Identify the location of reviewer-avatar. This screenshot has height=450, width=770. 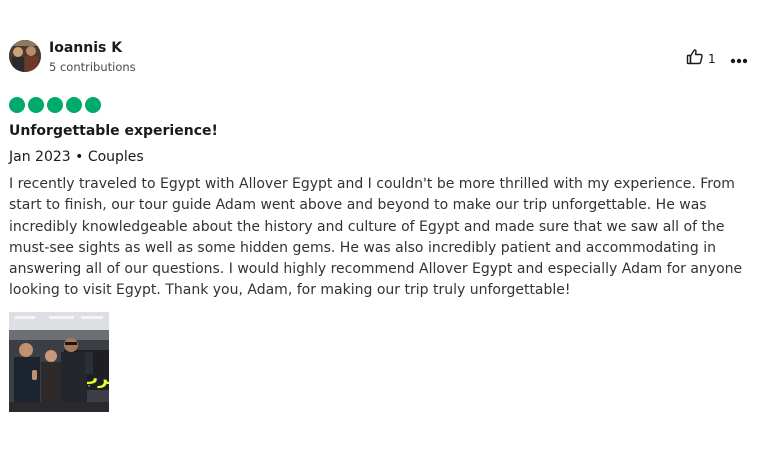
(25, 56).